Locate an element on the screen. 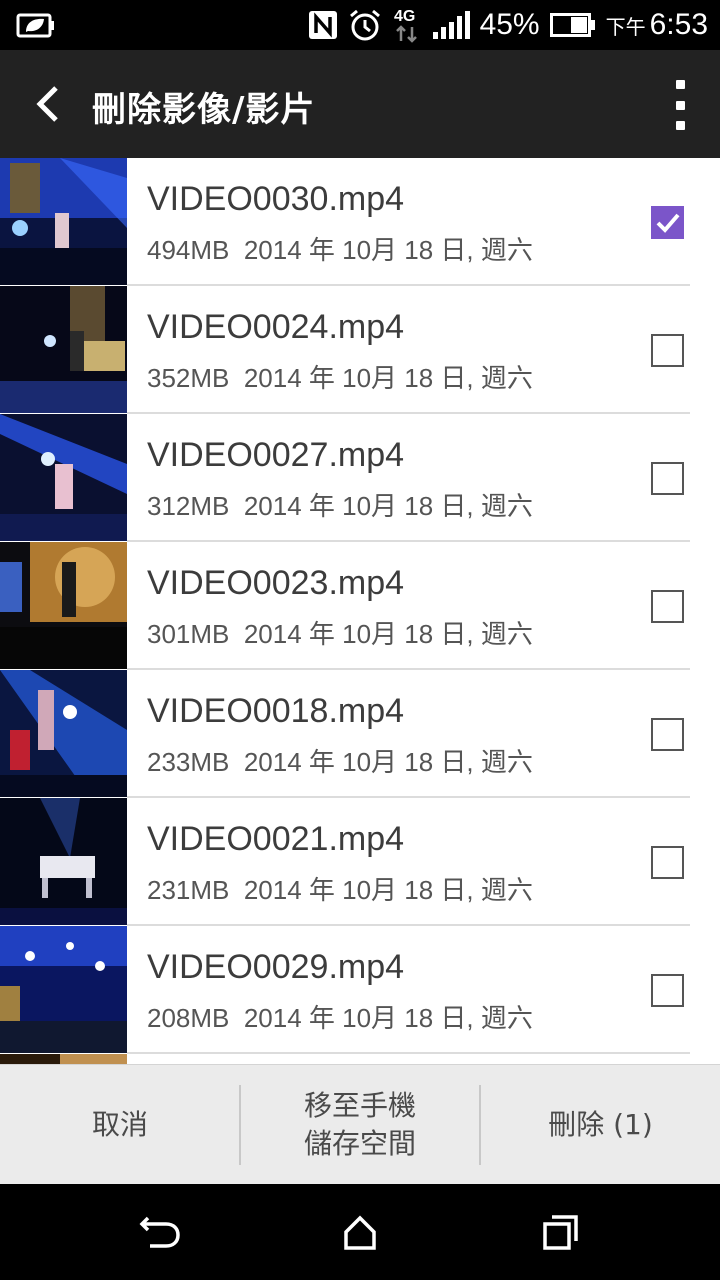 Image resolution: width=720 pixels, height=1280 pixels. delete-button: 刪除 (1) is located at coordinates (600, 1125).